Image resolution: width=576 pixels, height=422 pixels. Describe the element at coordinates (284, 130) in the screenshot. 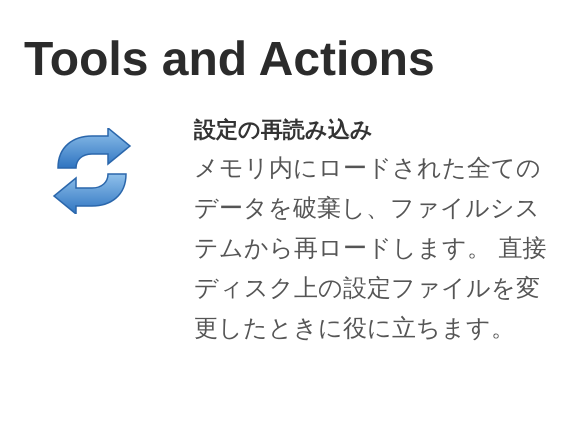

I see `item-title: 設定の再読み込み` at that location.